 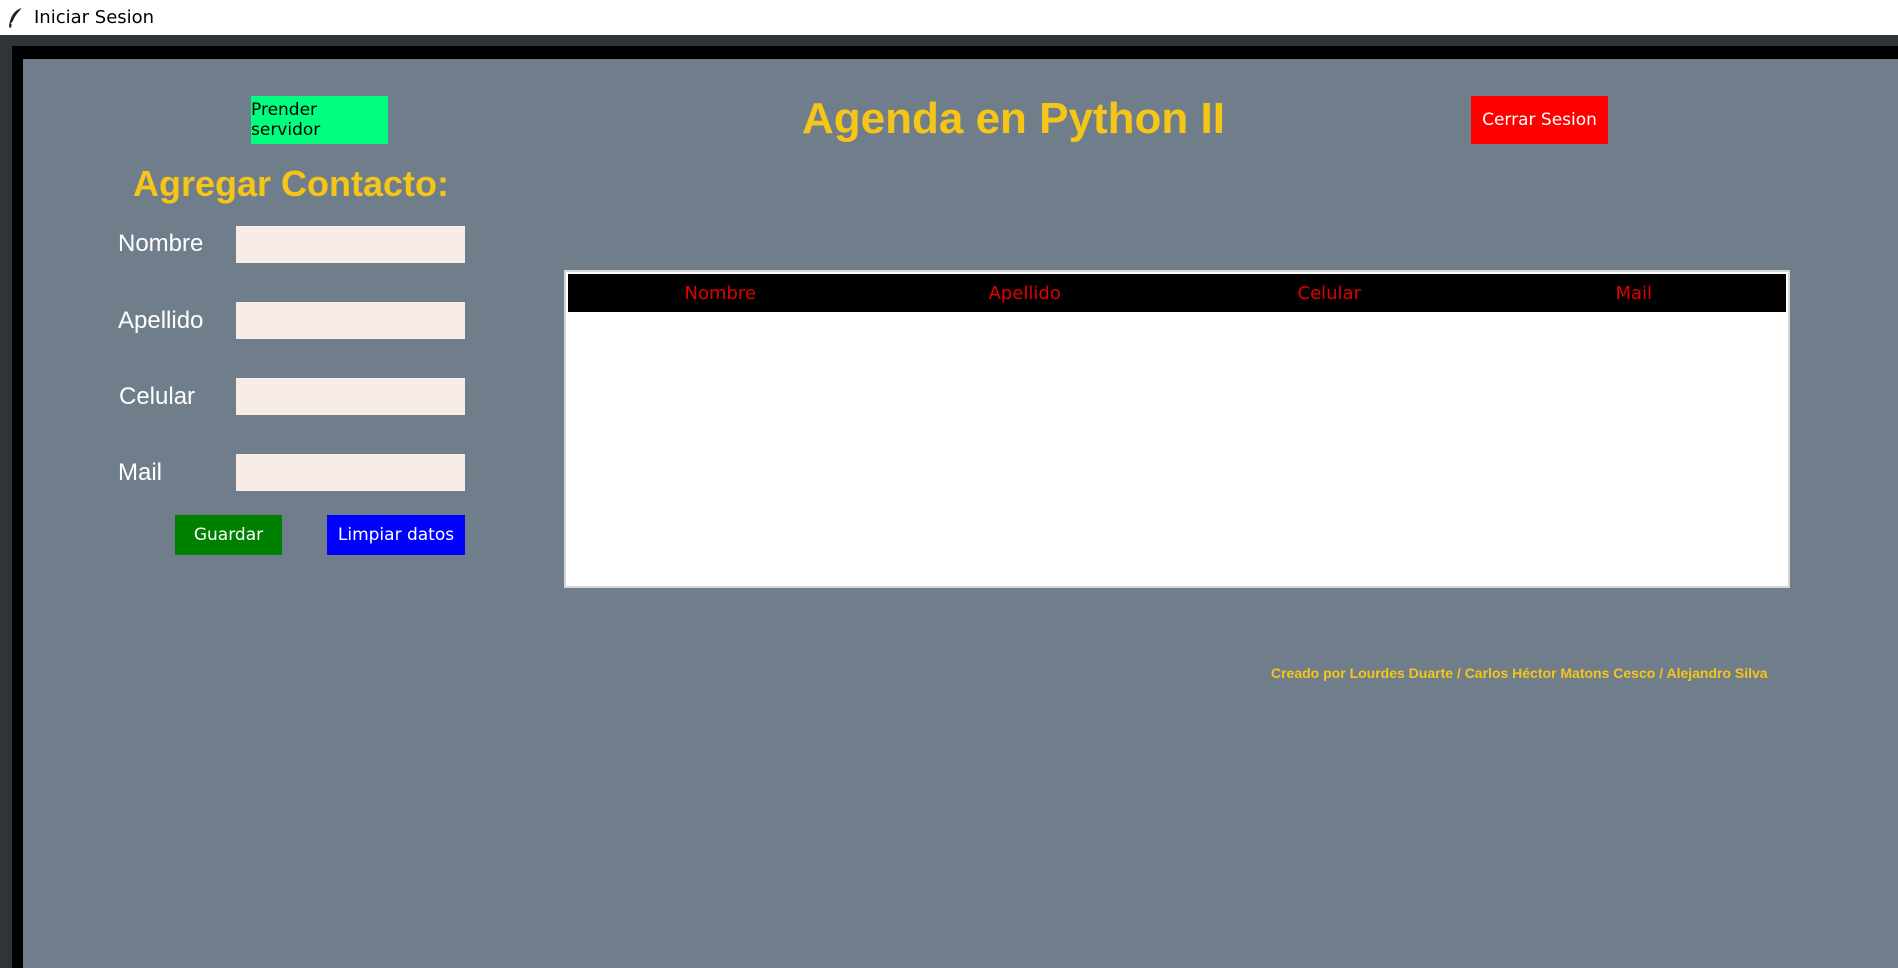 I want to click on table-header: Nombre Apellido Celular Mail, so click(x=1177, y=293).